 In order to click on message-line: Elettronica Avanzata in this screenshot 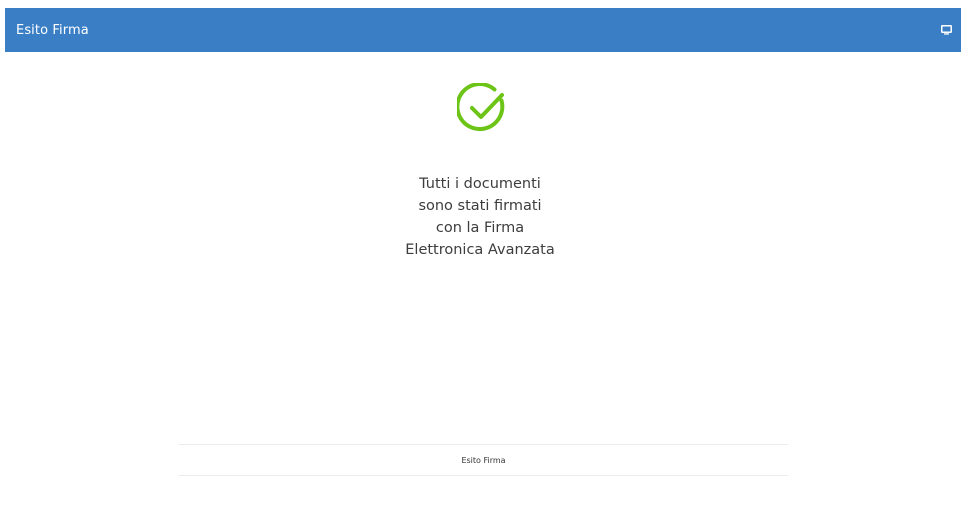, I will do `click(480, 250)`.